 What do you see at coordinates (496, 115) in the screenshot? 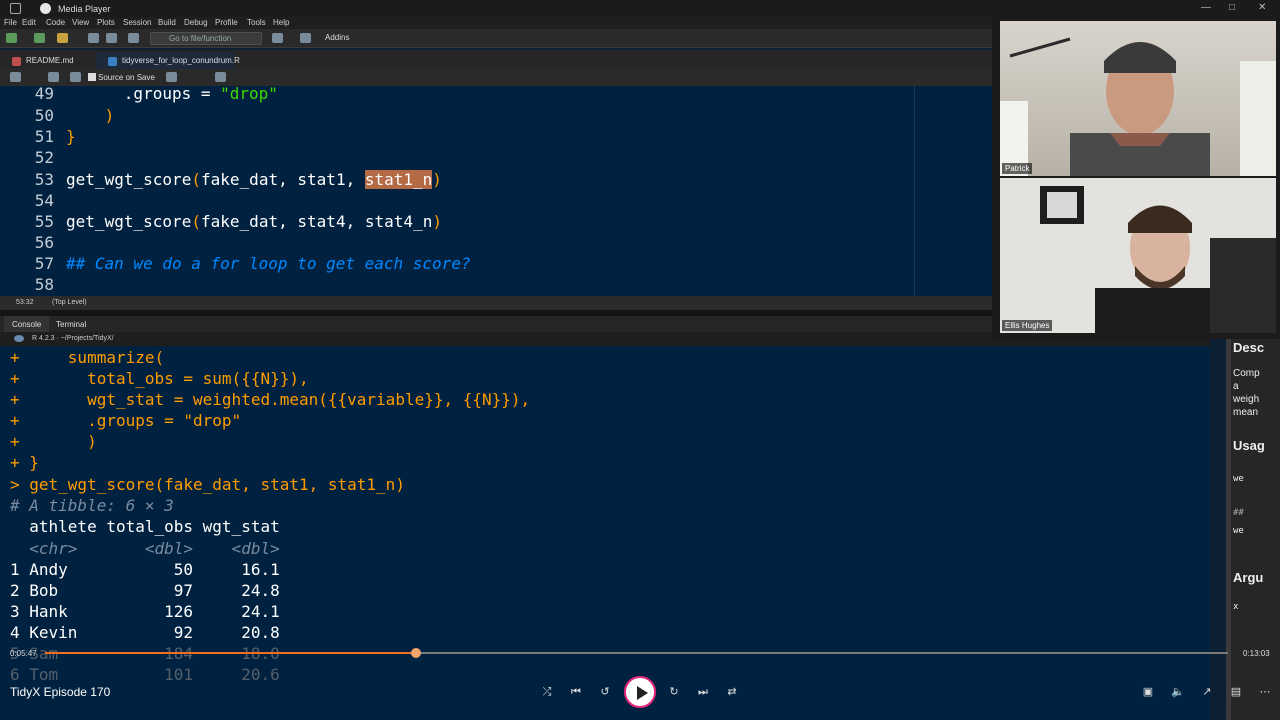
I see `code-line: 50 )` at bounding box center [496, 115].